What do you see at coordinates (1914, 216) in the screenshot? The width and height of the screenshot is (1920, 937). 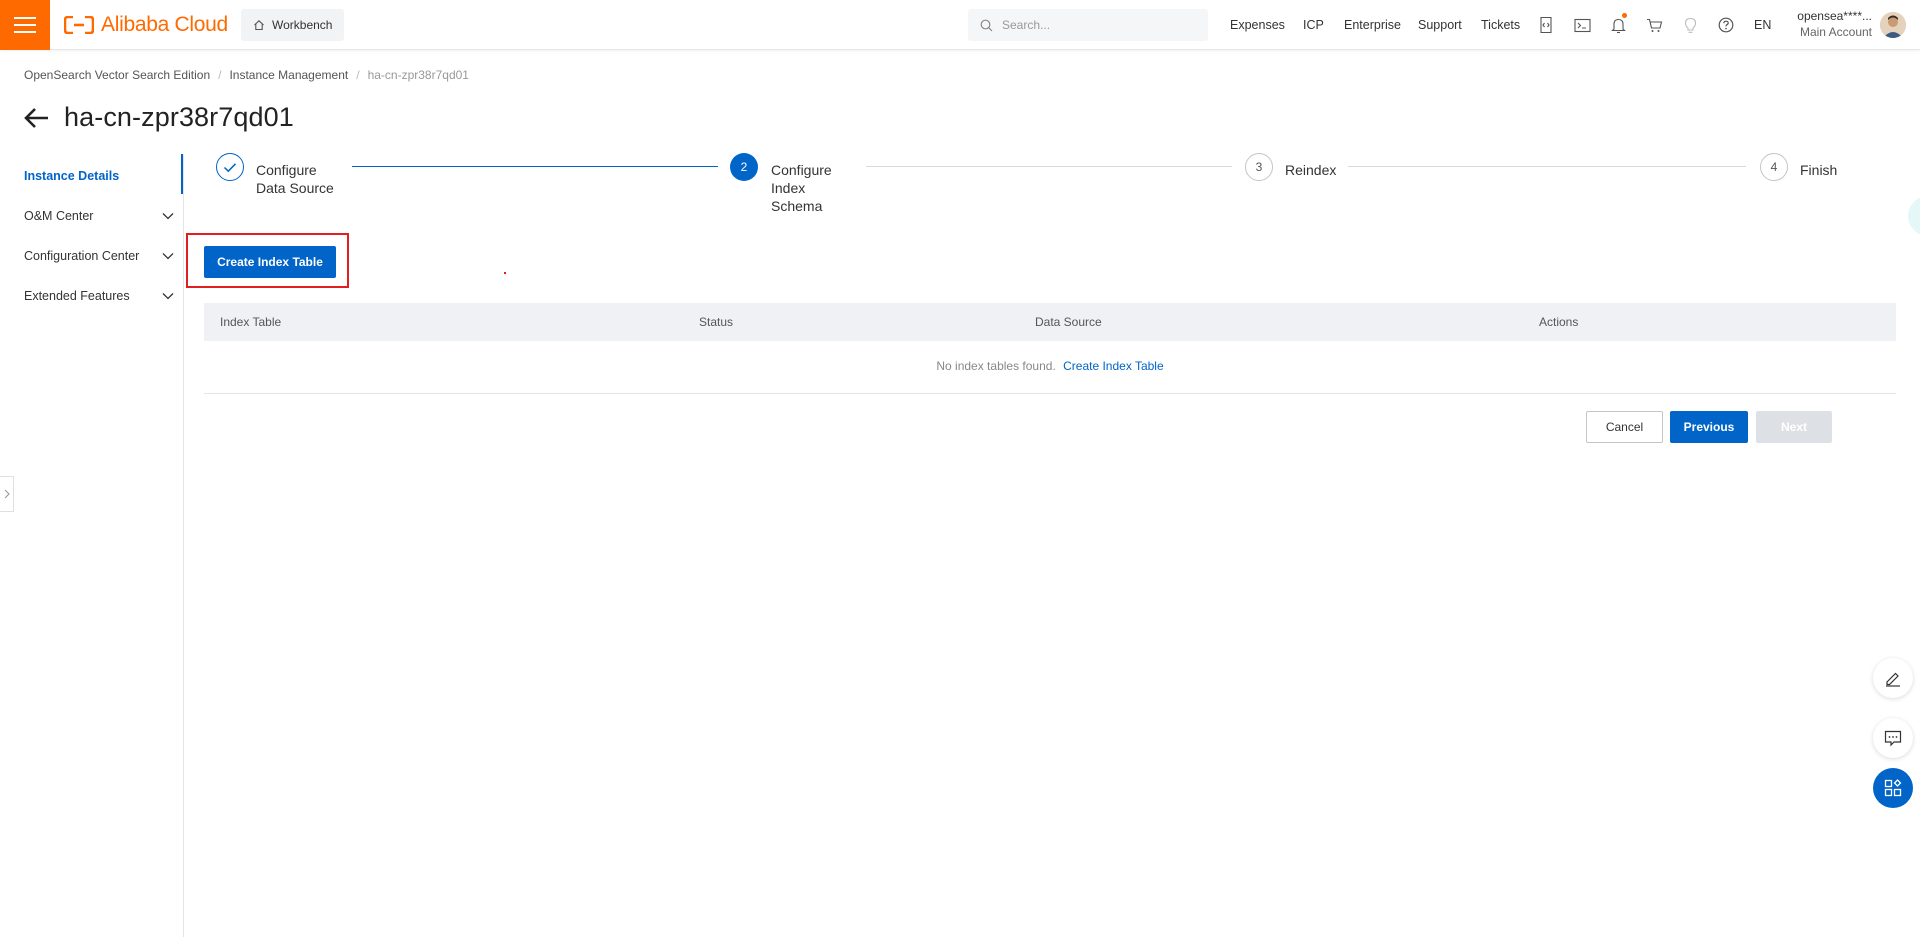 I see `edge-floating-widget` at bounding box center [1914, 216].